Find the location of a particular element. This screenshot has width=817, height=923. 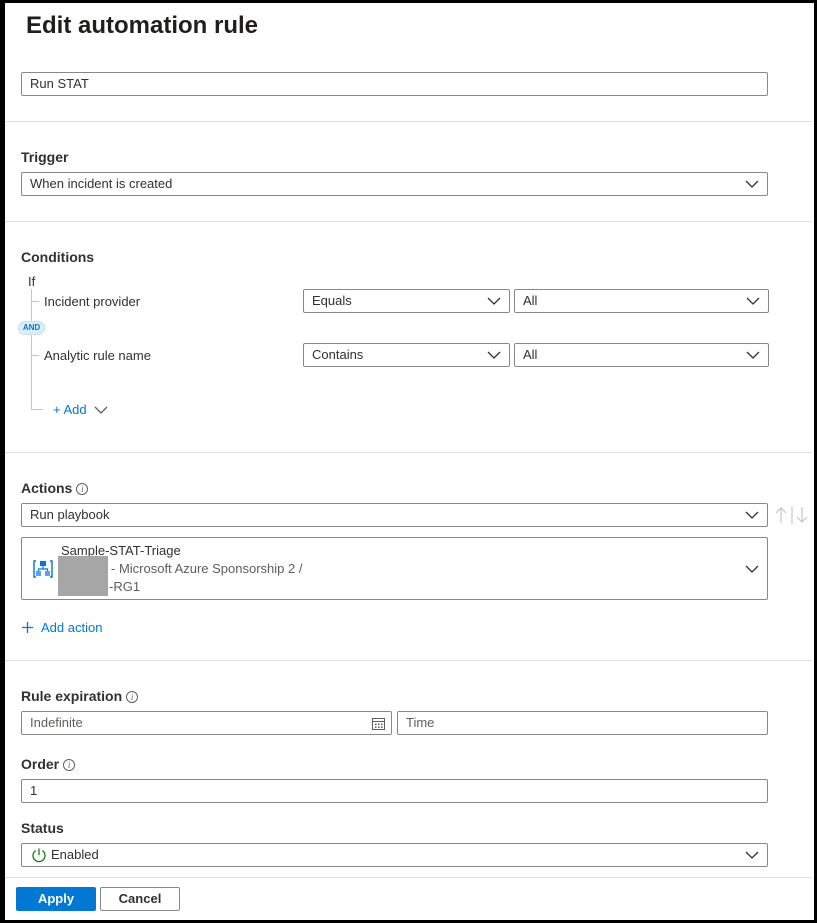

order-input: 1 is located at coordinates (394, 791).